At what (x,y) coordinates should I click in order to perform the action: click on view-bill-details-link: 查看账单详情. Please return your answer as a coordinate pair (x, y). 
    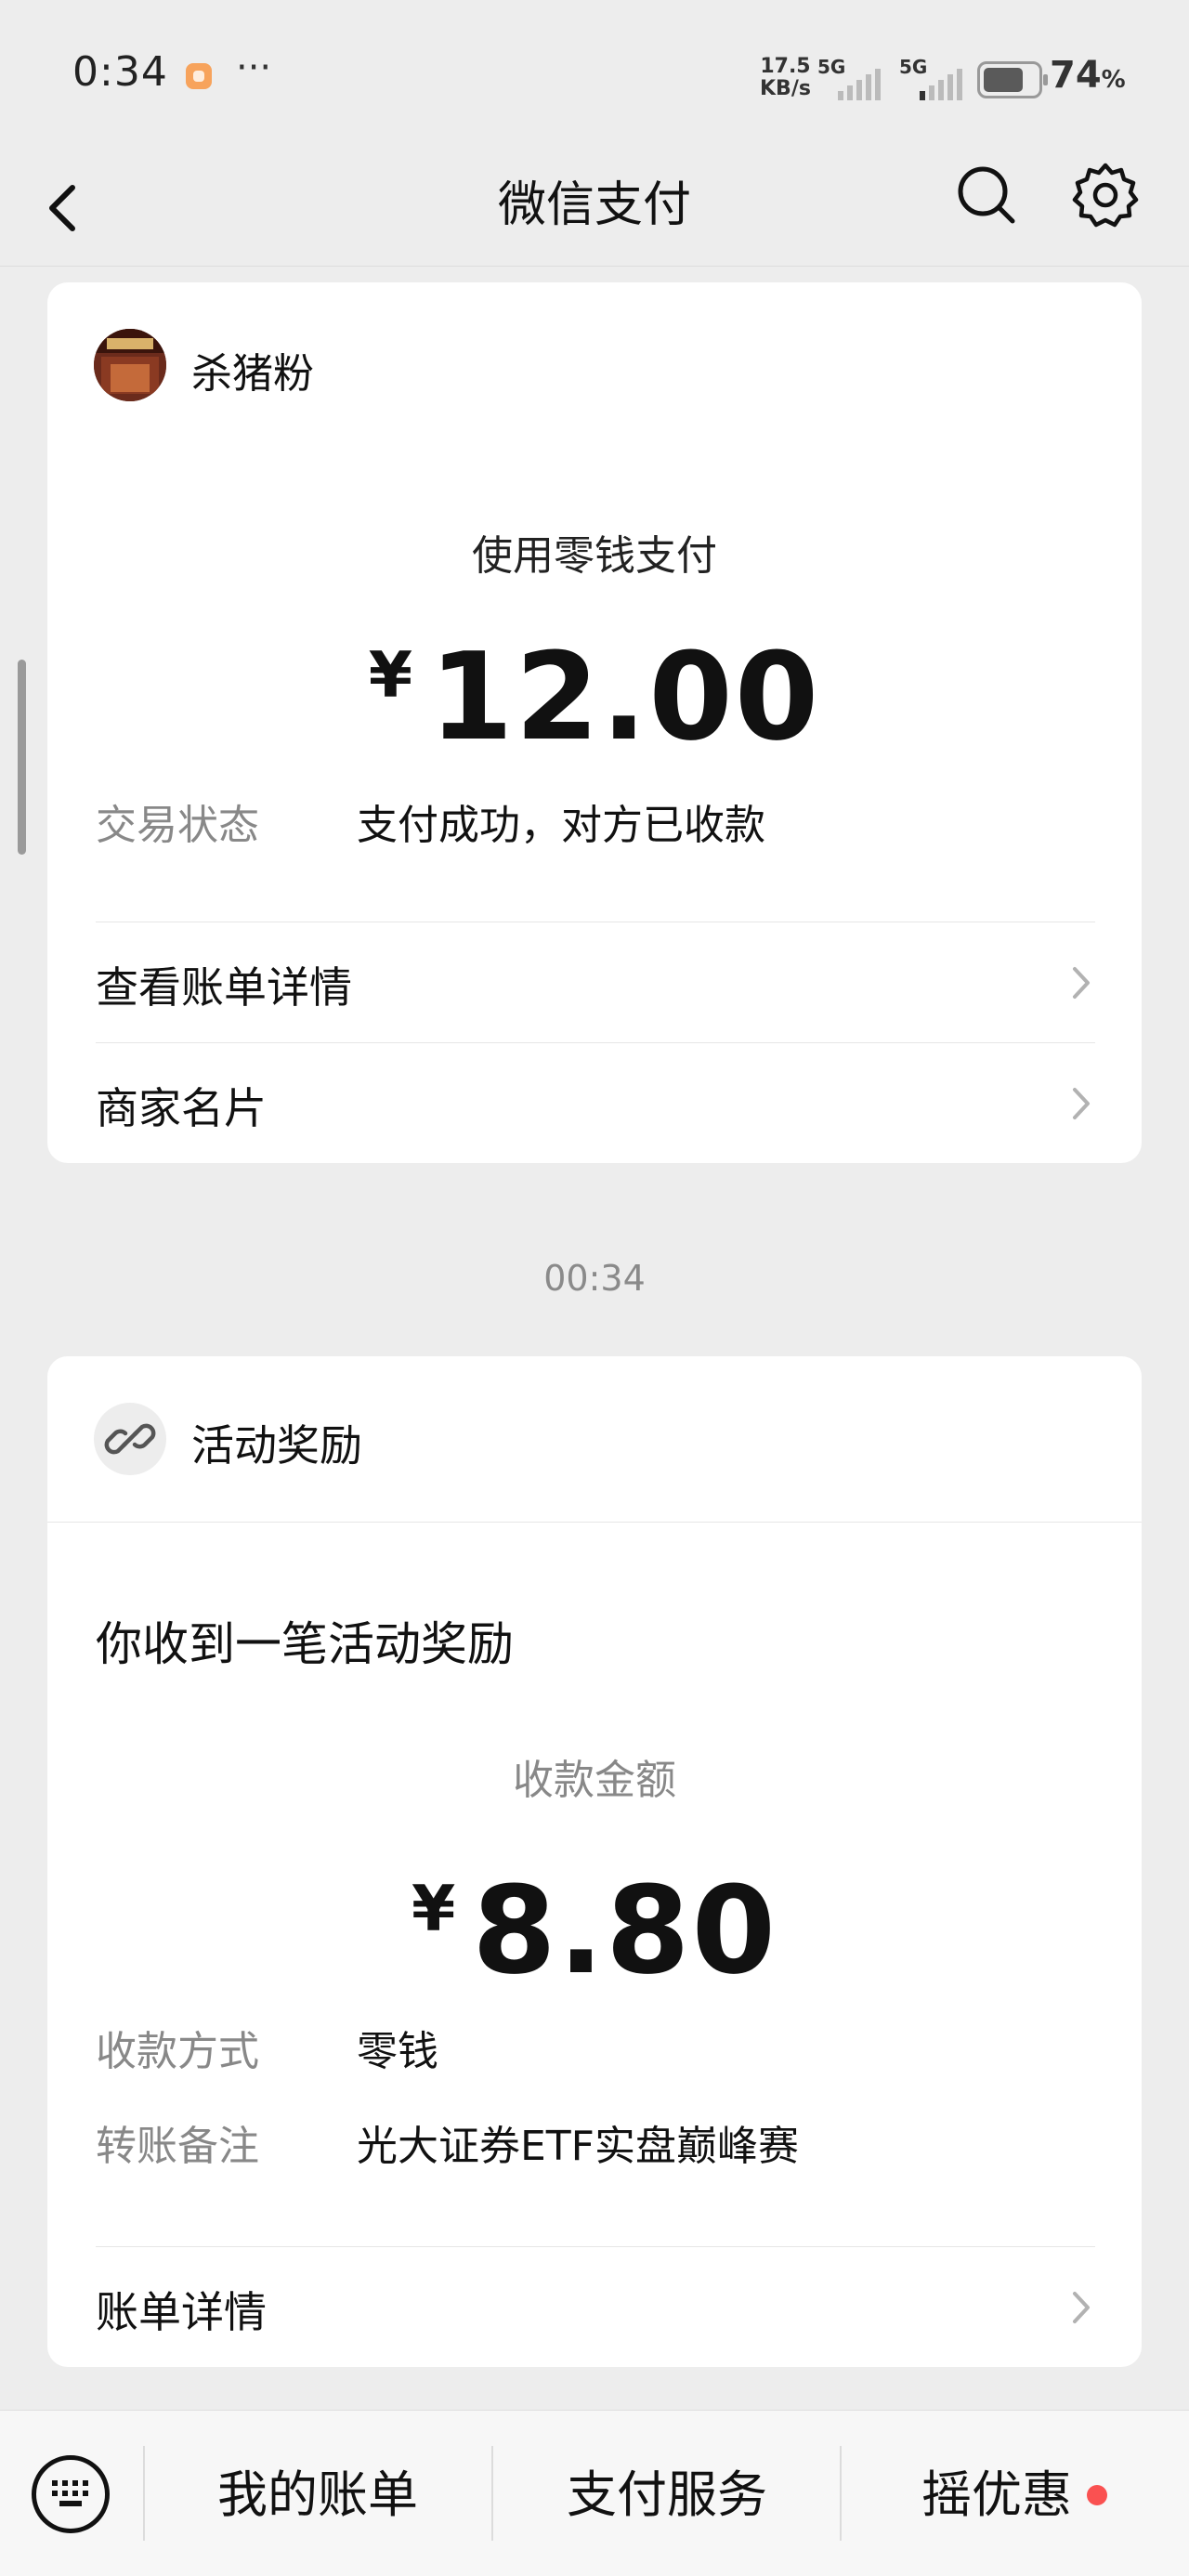
    Looking at the image, I should click on (594, 982).